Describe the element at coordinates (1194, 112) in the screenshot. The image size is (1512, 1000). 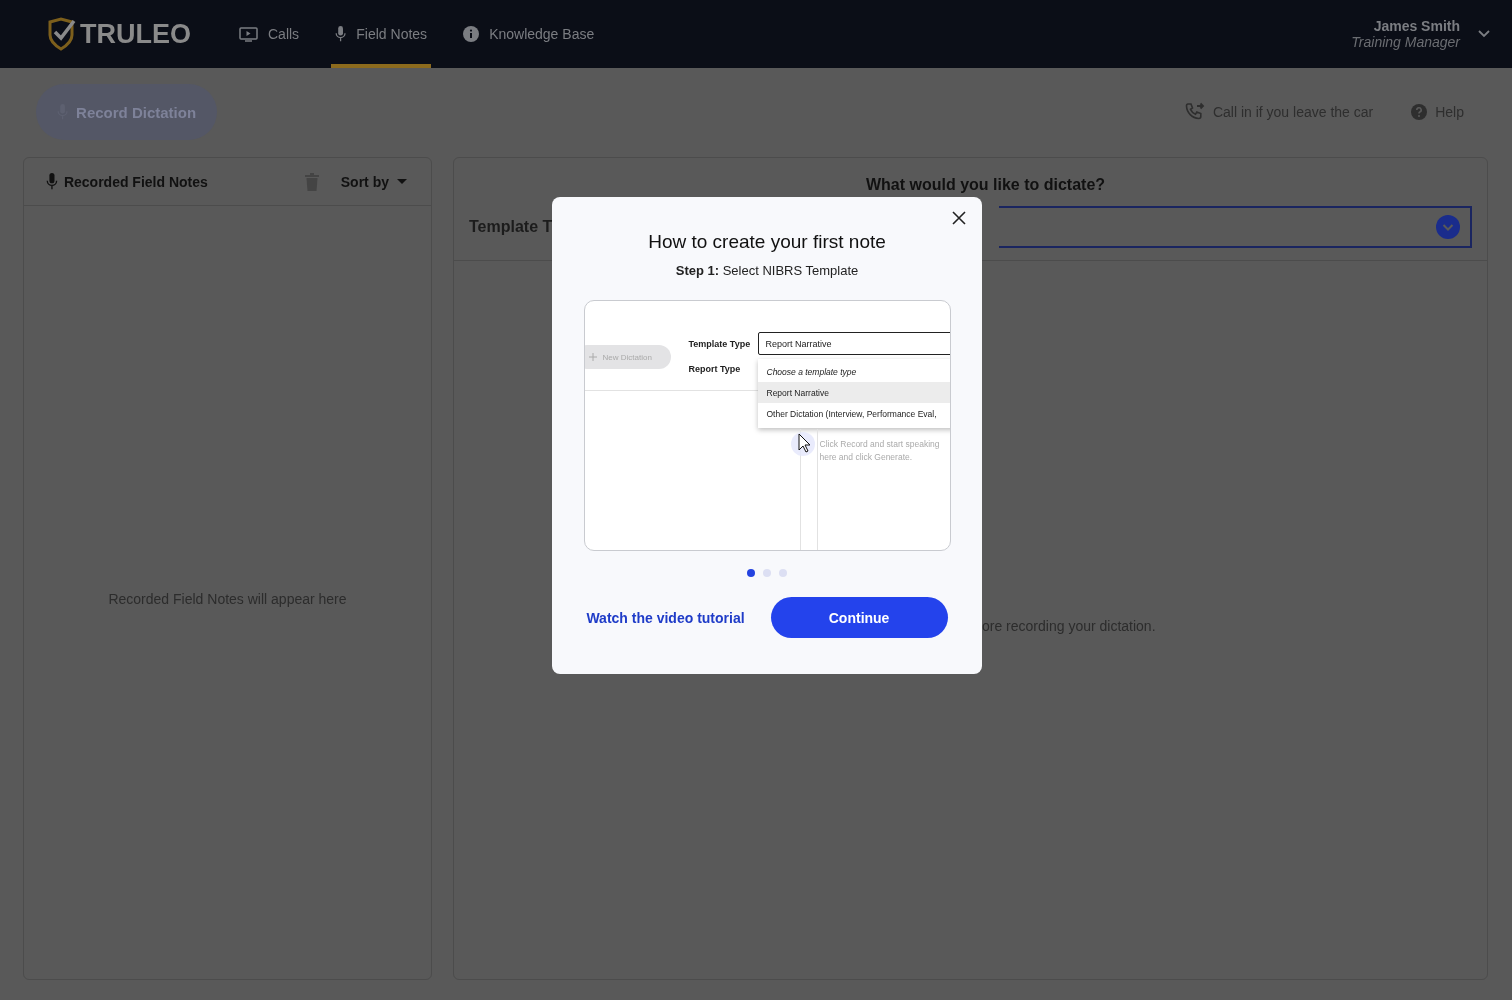
I see `phone-forward-icon` at that location.